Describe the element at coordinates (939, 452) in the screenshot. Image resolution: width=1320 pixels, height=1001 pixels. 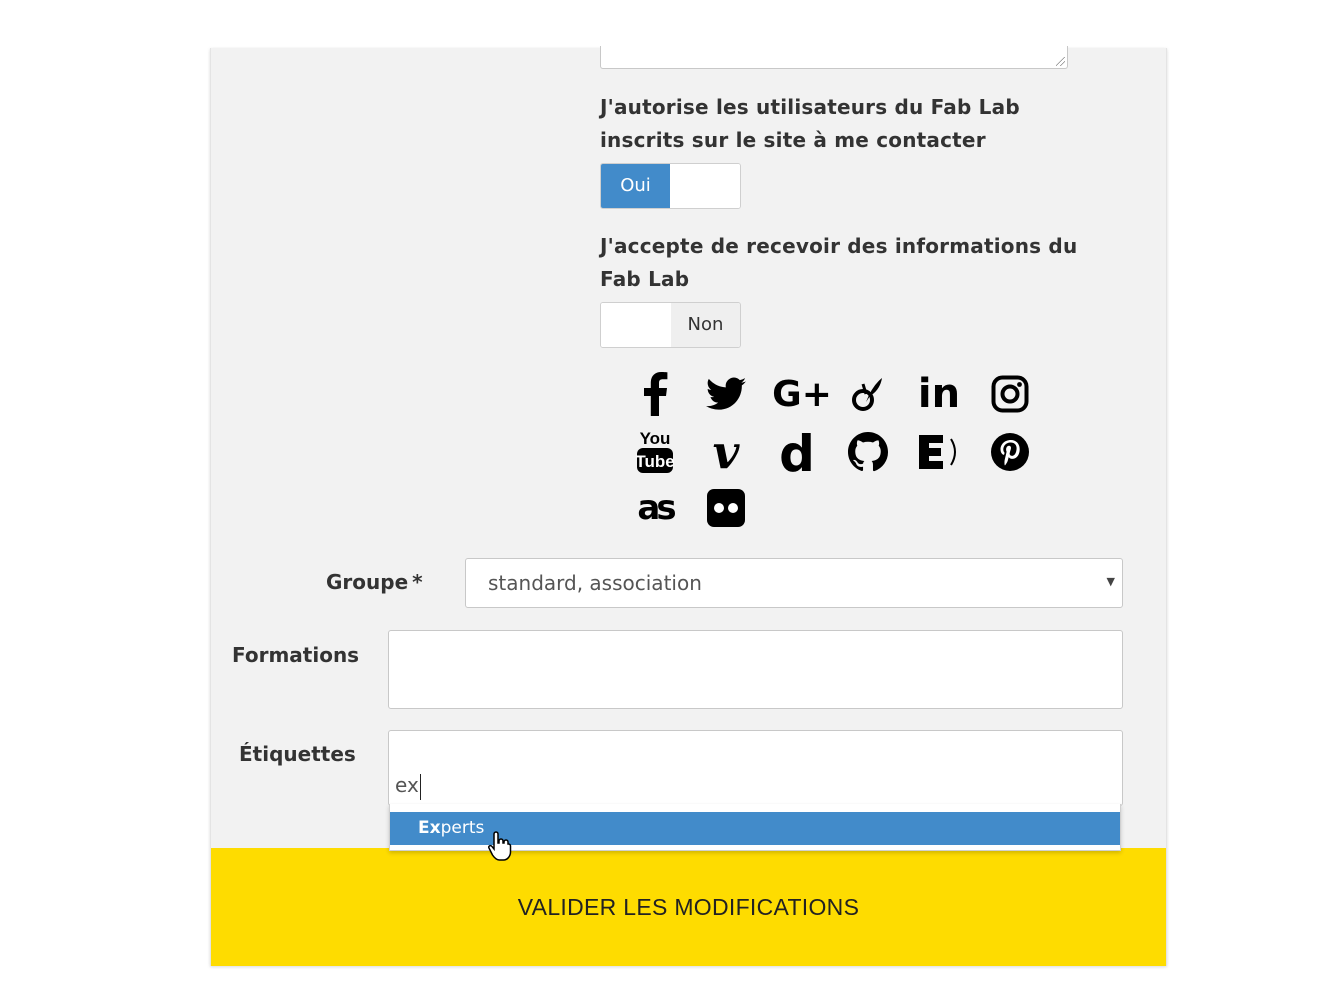
I see `echosciences-icon` at that location.